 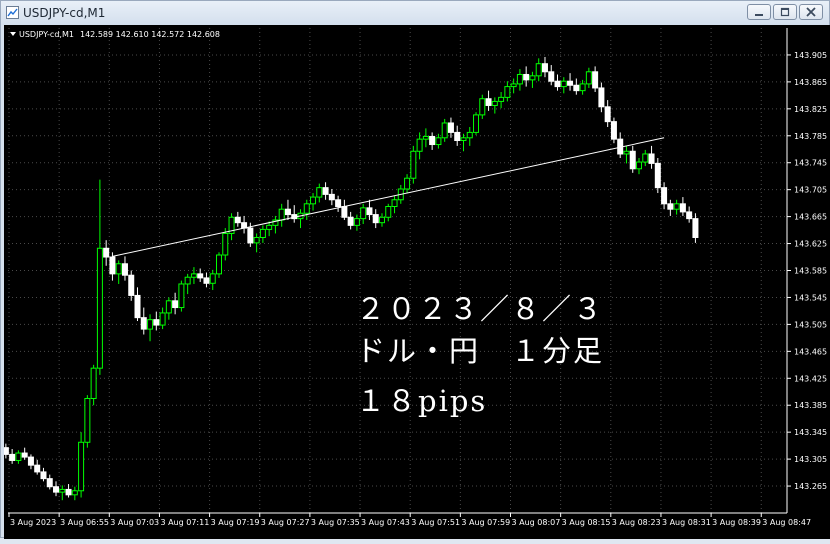 I want to click on time-tick-label: 3 Aug 06:55, so click(x=84, y=522).